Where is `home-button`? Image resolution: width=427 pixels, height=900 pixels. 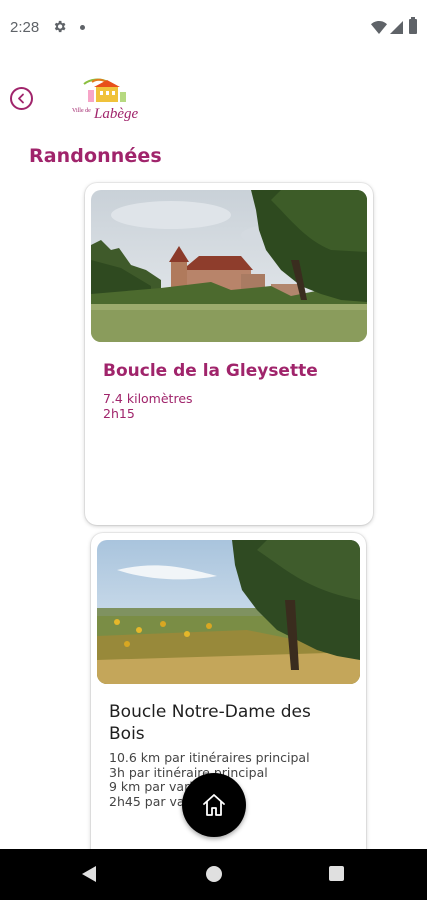 home-button is located at coordinates (214, 805).